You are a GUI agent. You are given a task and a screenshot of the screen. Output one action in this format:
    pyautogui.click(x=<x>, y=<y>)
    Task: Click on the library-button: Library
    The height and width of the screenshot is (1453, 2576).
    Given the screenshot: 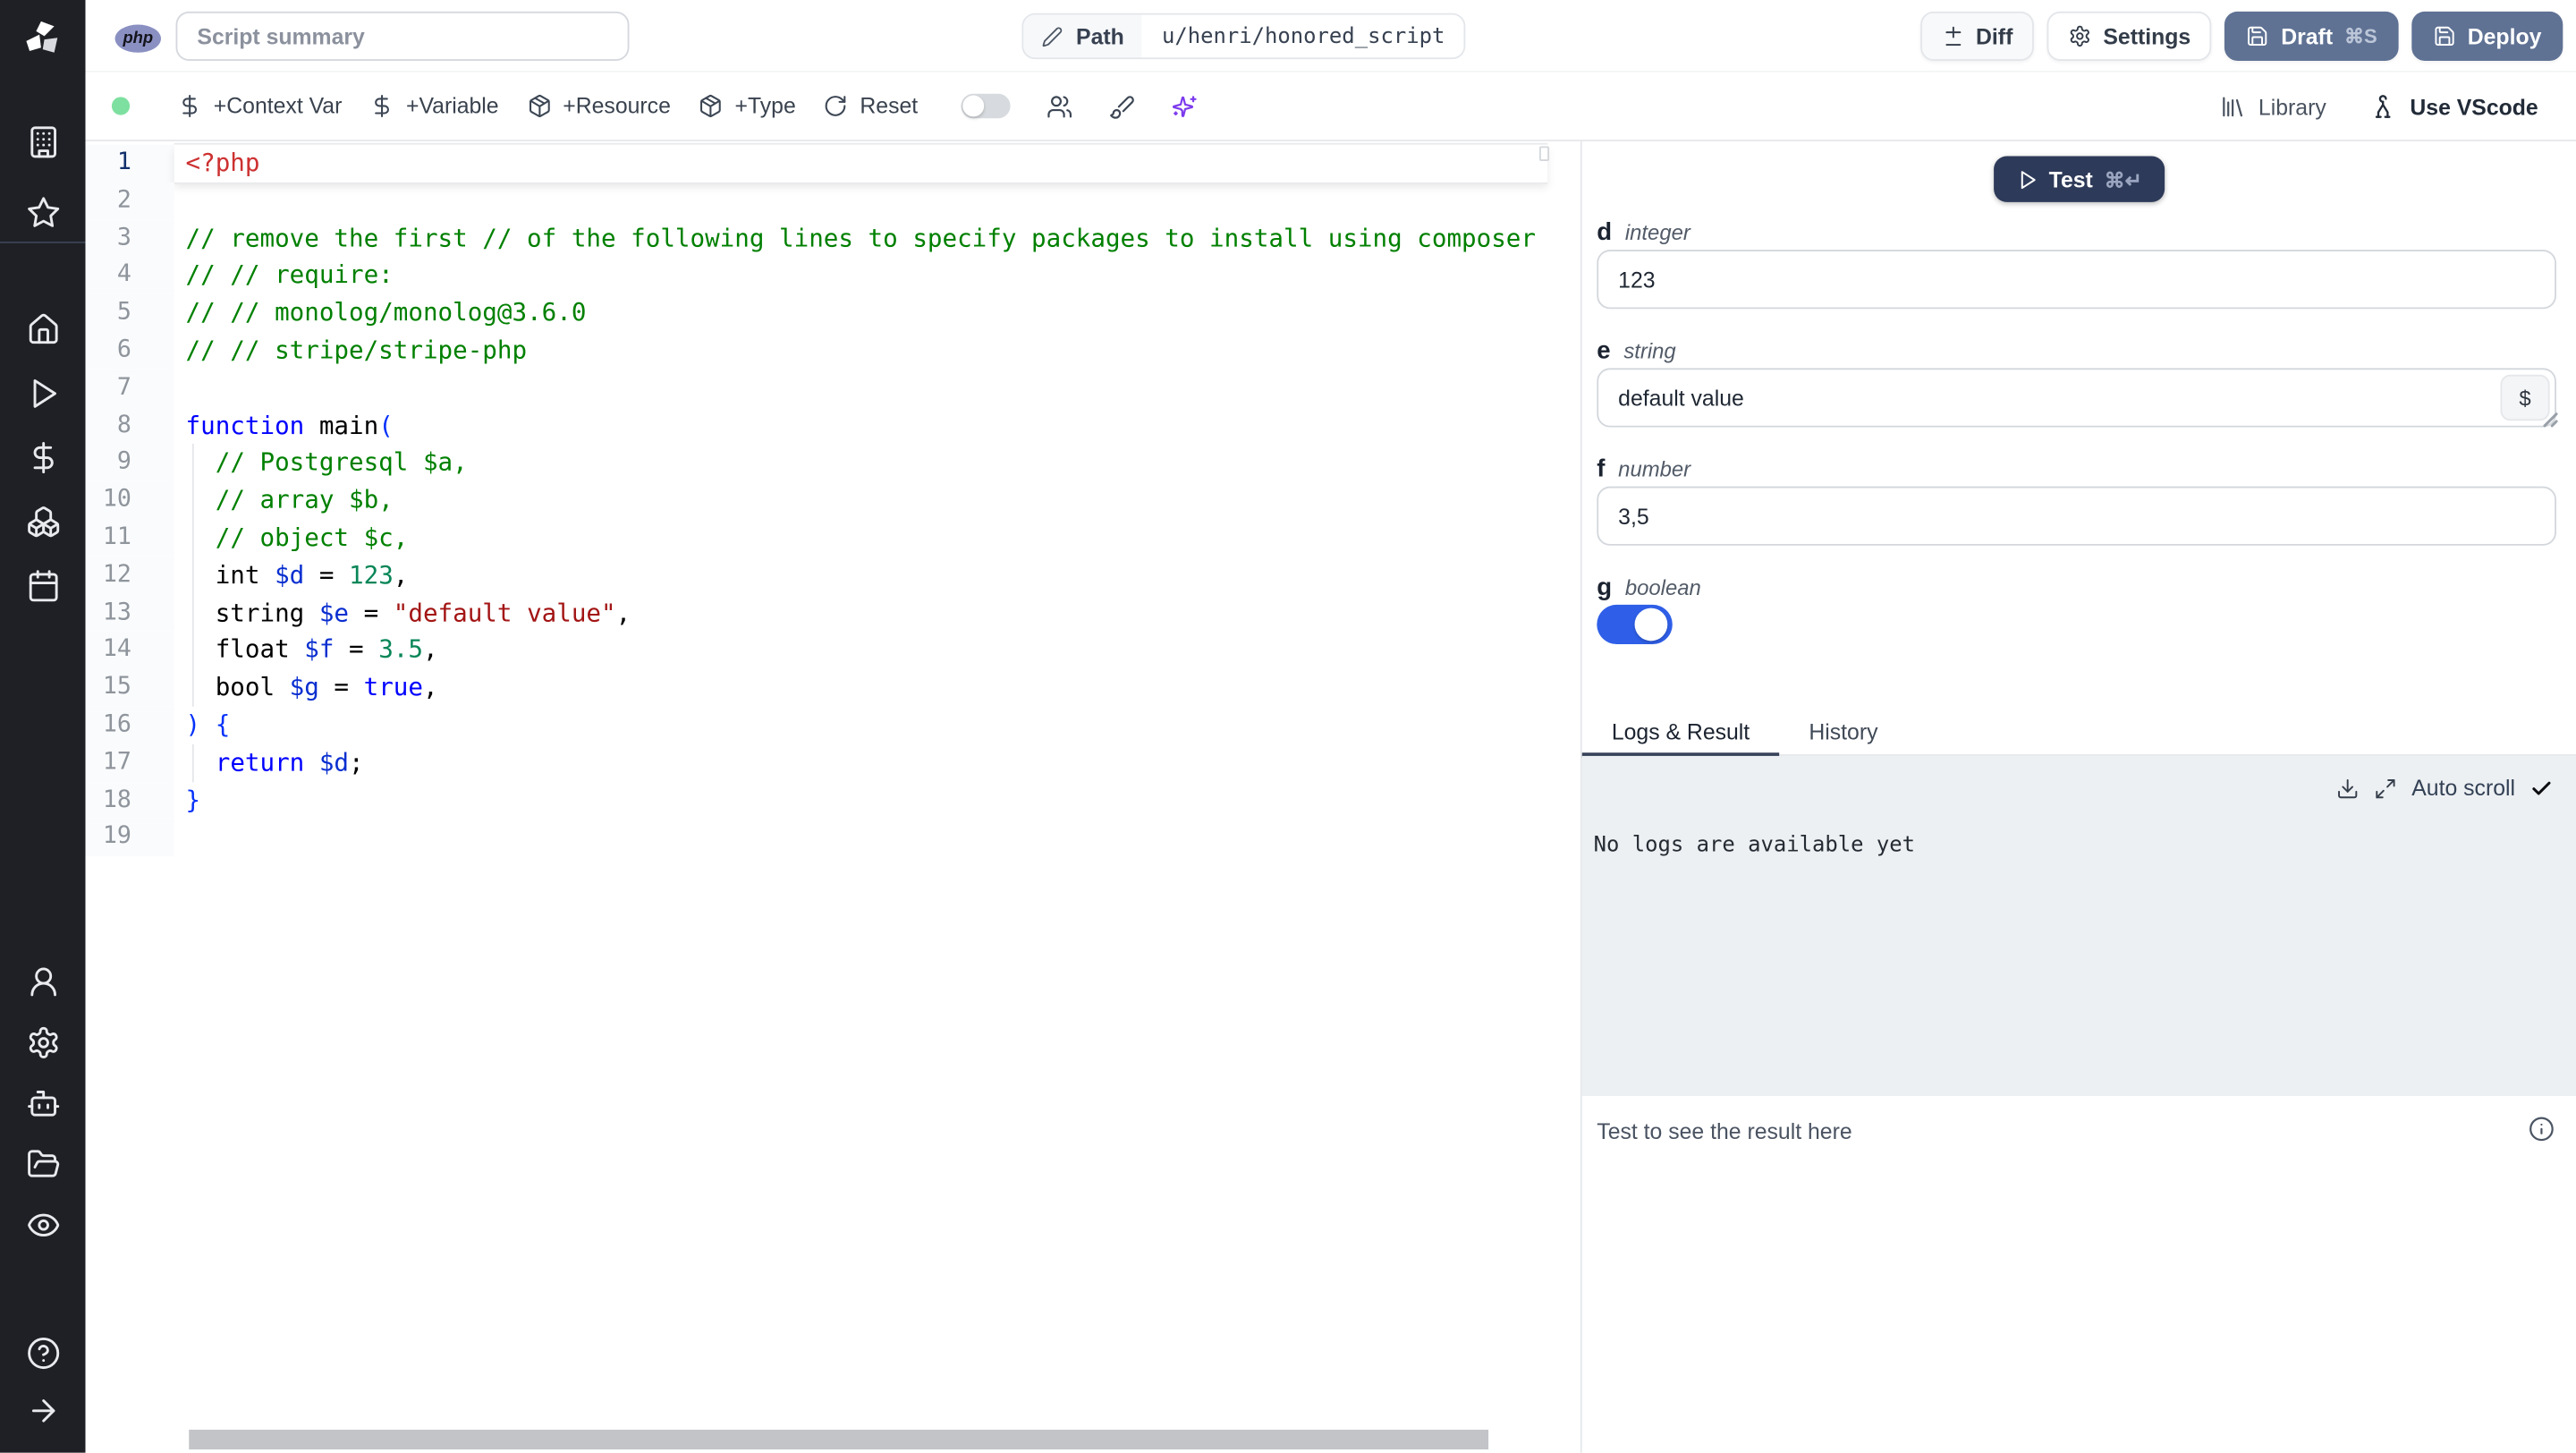 What is the action you would take?
    pyautogui.click(x=2272, y=107)
    